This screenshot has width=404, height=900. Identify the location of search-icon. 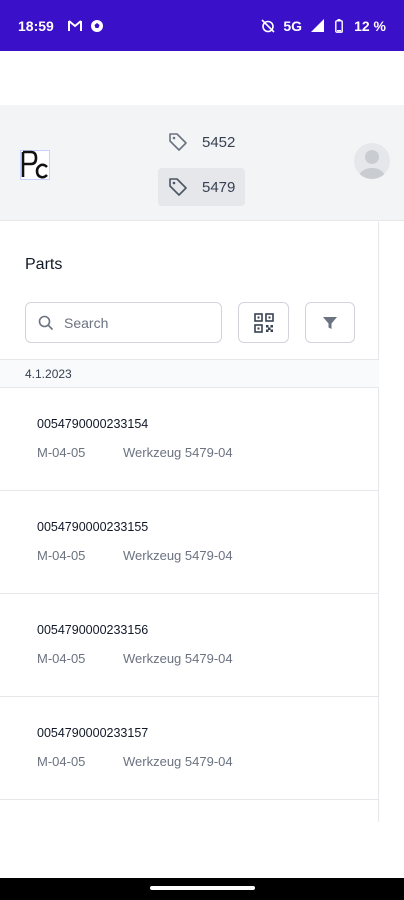
(46, 322).